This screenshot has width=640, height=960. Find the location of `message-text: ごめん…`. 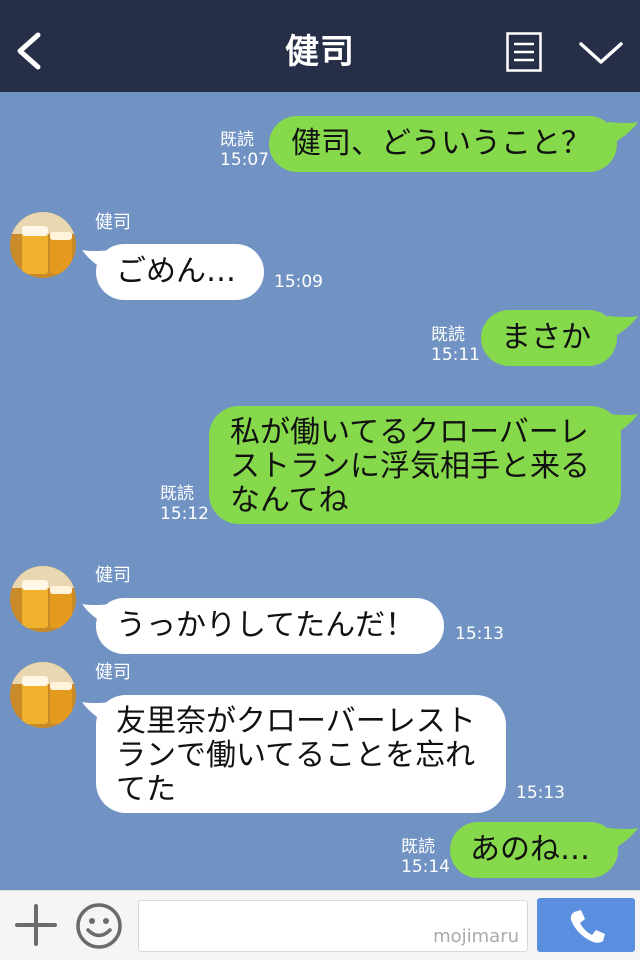

message-text: ごめん… is located at coordinates (176, 271).